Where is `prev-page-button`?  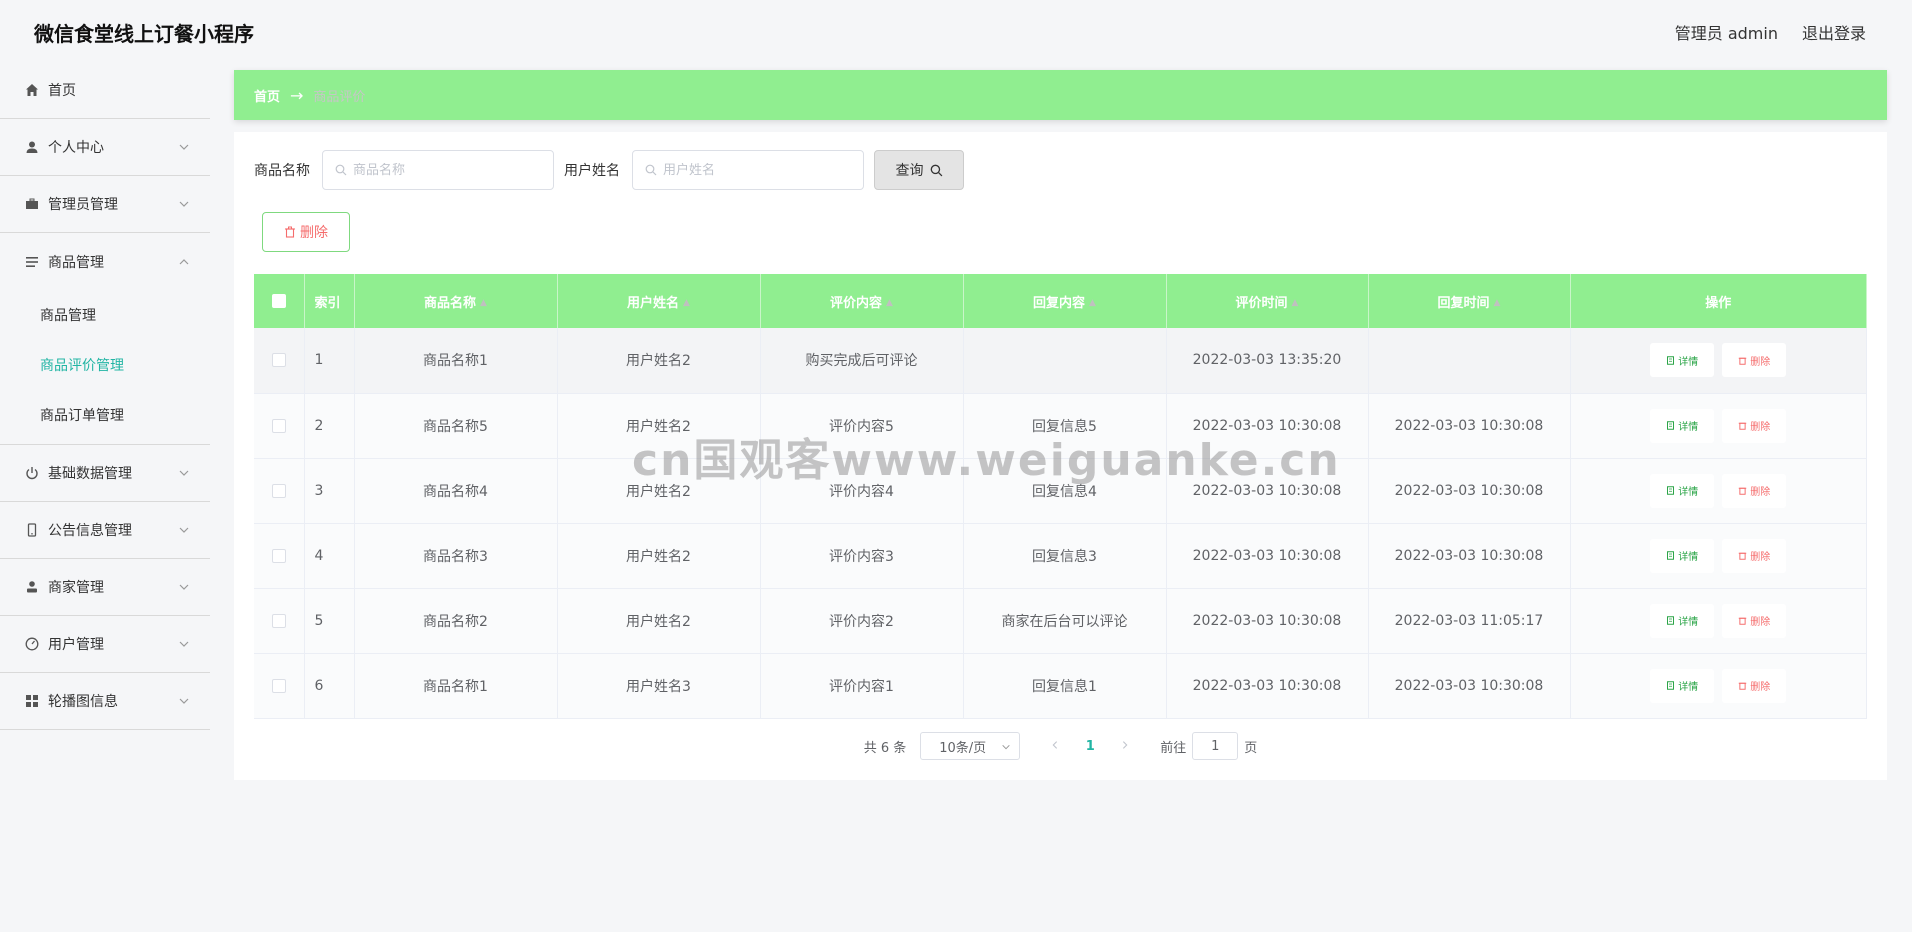
prev-page-button is located at coordinates (1055, 746).